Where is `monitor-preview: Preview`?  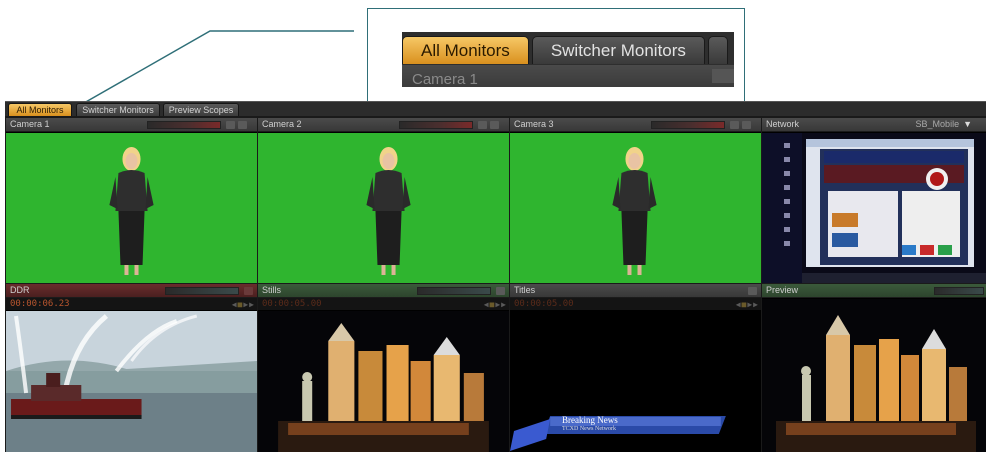
monitor-preview: Preview is located at coordinates (874, 368).